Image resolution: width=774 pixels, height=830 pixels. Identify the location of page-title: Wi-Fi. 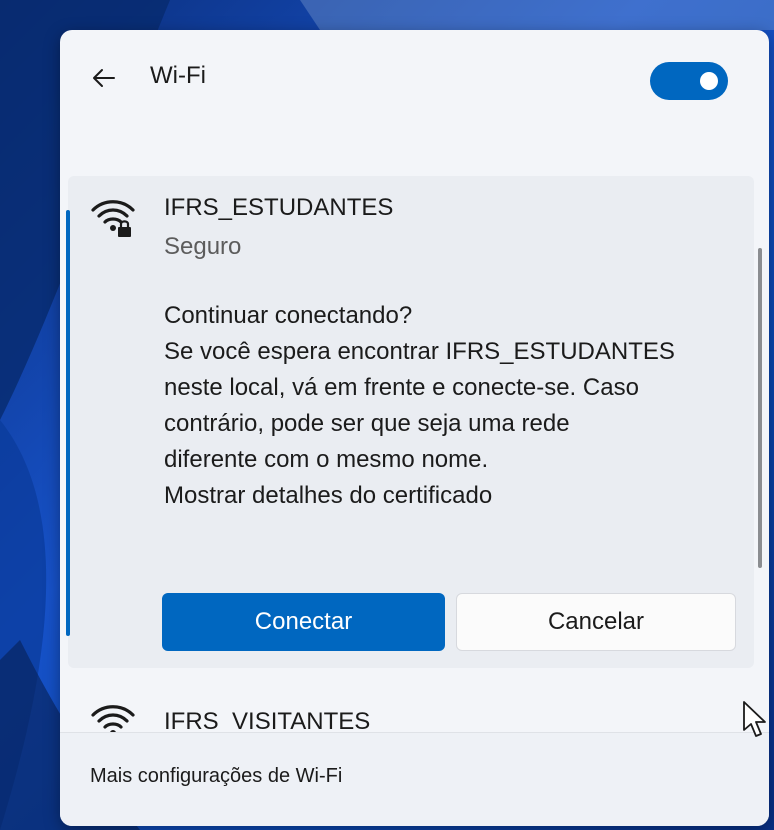
(178, 75).